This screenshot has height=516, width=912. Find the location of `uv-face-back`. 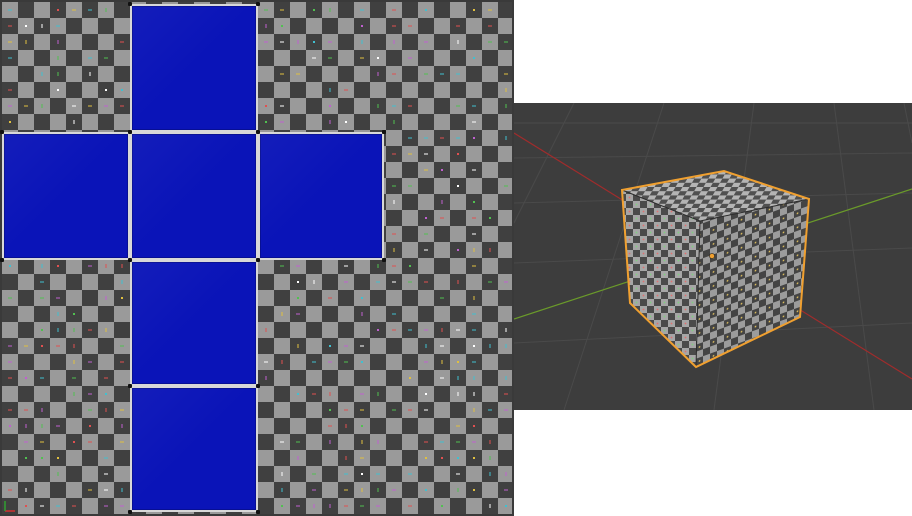

uv-face-back is located at coordinates (194, 449).